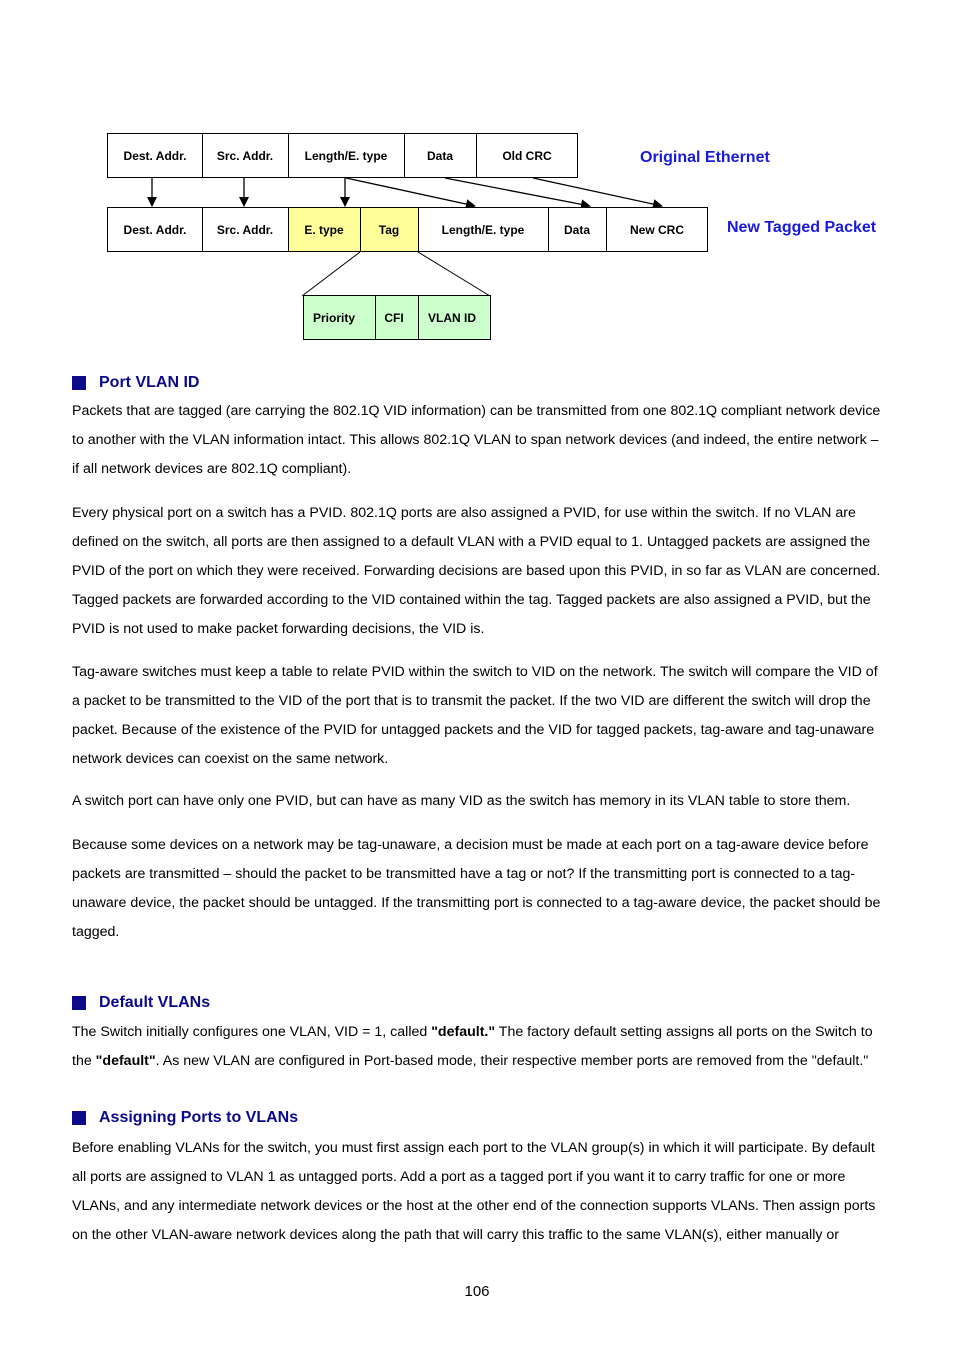  What do you see at coordinates (452, 318) in the screenshot?
I see `tag-label-vlan-id: VLAN ID` at bounding box center [452, 318].